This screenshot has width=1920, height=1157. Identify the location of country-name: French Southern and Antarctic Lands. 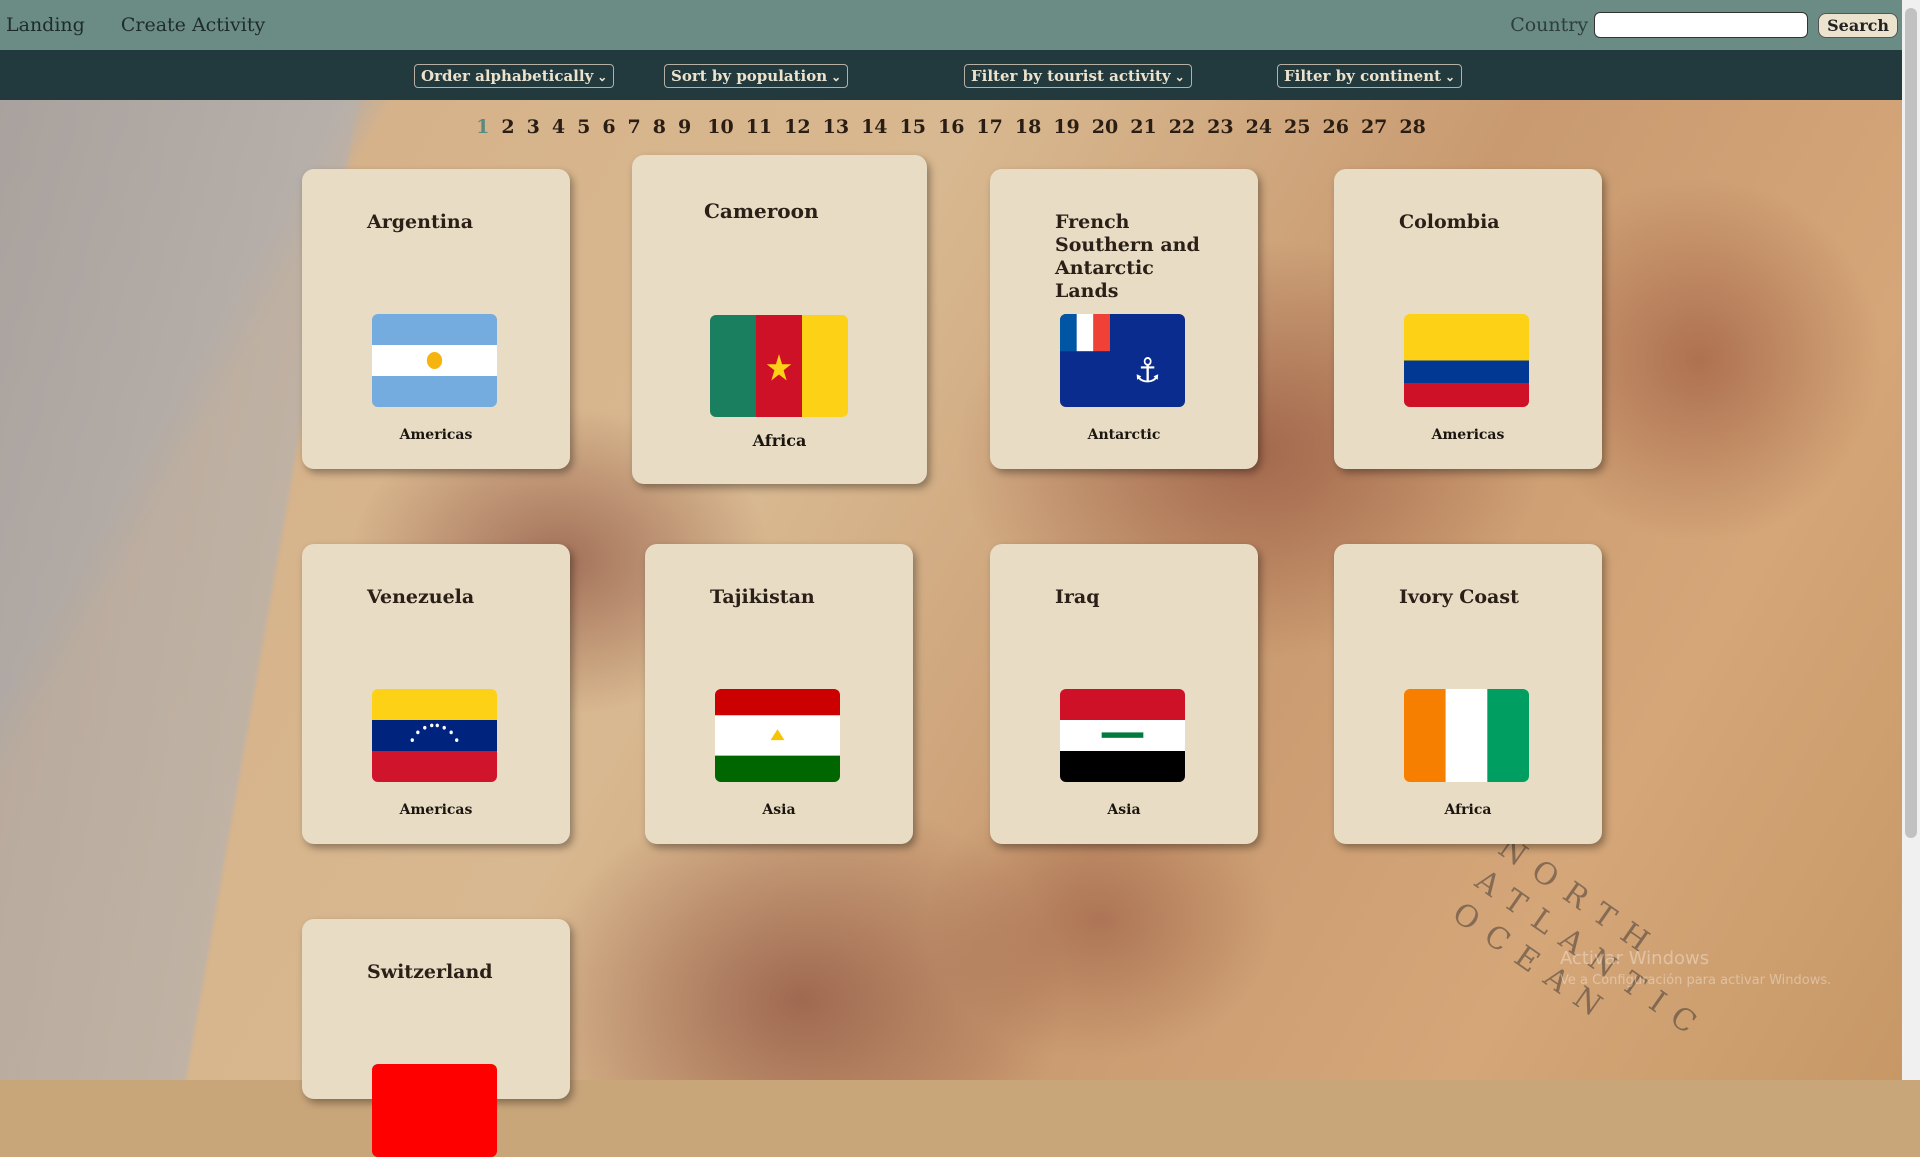
(1127, 256).